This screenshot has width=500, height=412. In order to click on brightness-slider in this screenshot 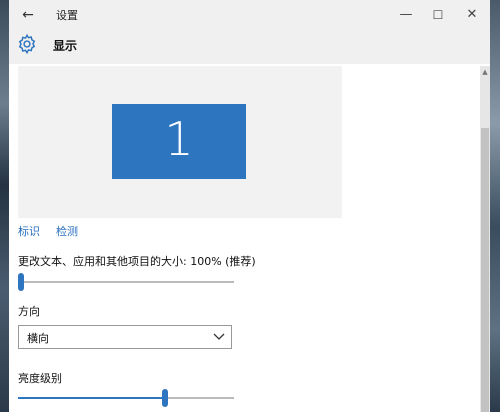, I will do `click(126, 398)`.